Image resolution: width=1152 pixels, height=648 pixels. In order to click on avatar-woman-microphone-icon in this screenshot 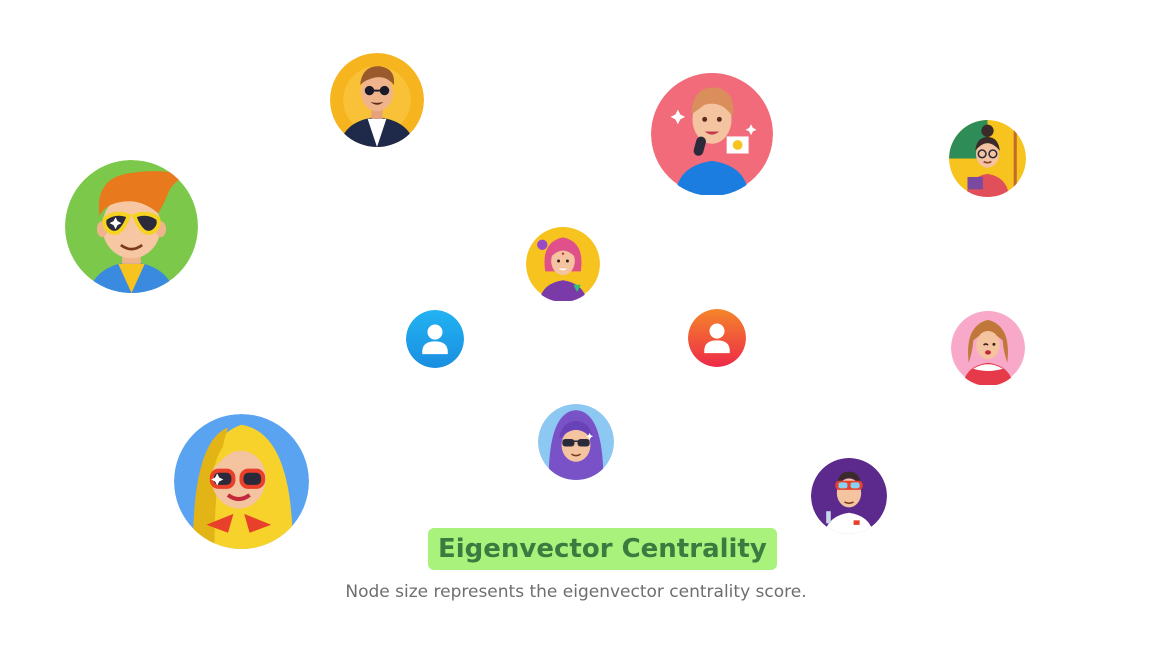, I will do `click(712, 134)`.